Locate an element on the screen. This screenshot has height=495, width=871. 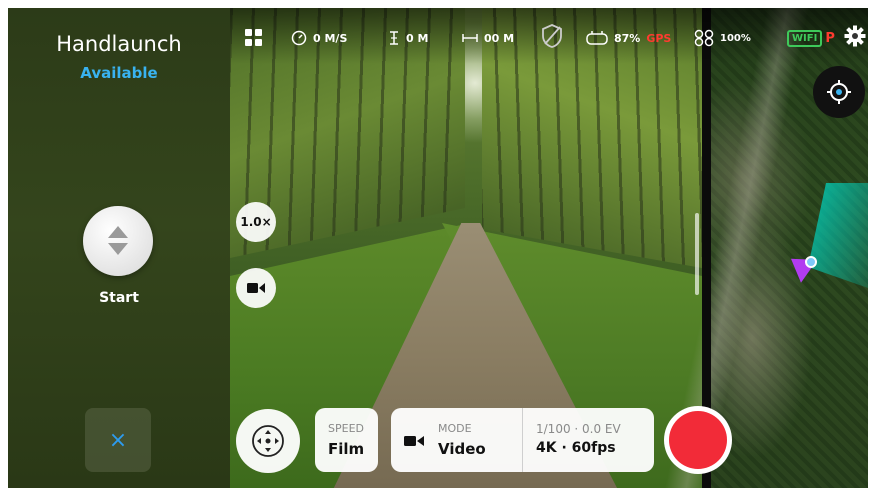
grid-icon is located at coordinates (253, 37).